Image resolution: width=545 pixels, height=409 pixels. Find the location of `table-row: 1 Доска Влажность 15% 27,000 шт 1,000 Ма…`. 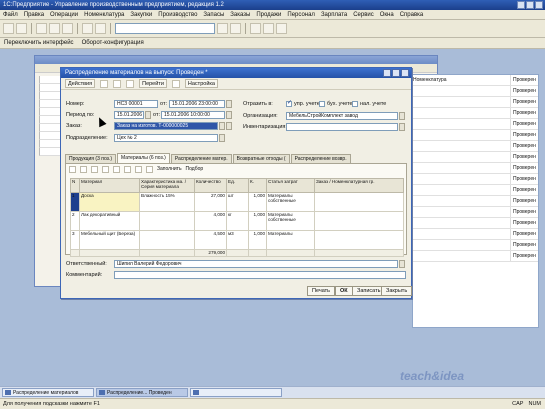

table-row: 1 Доска Влажность 15% 27,000 шт 1,000 Ма… is located at coordinates (237, 202).